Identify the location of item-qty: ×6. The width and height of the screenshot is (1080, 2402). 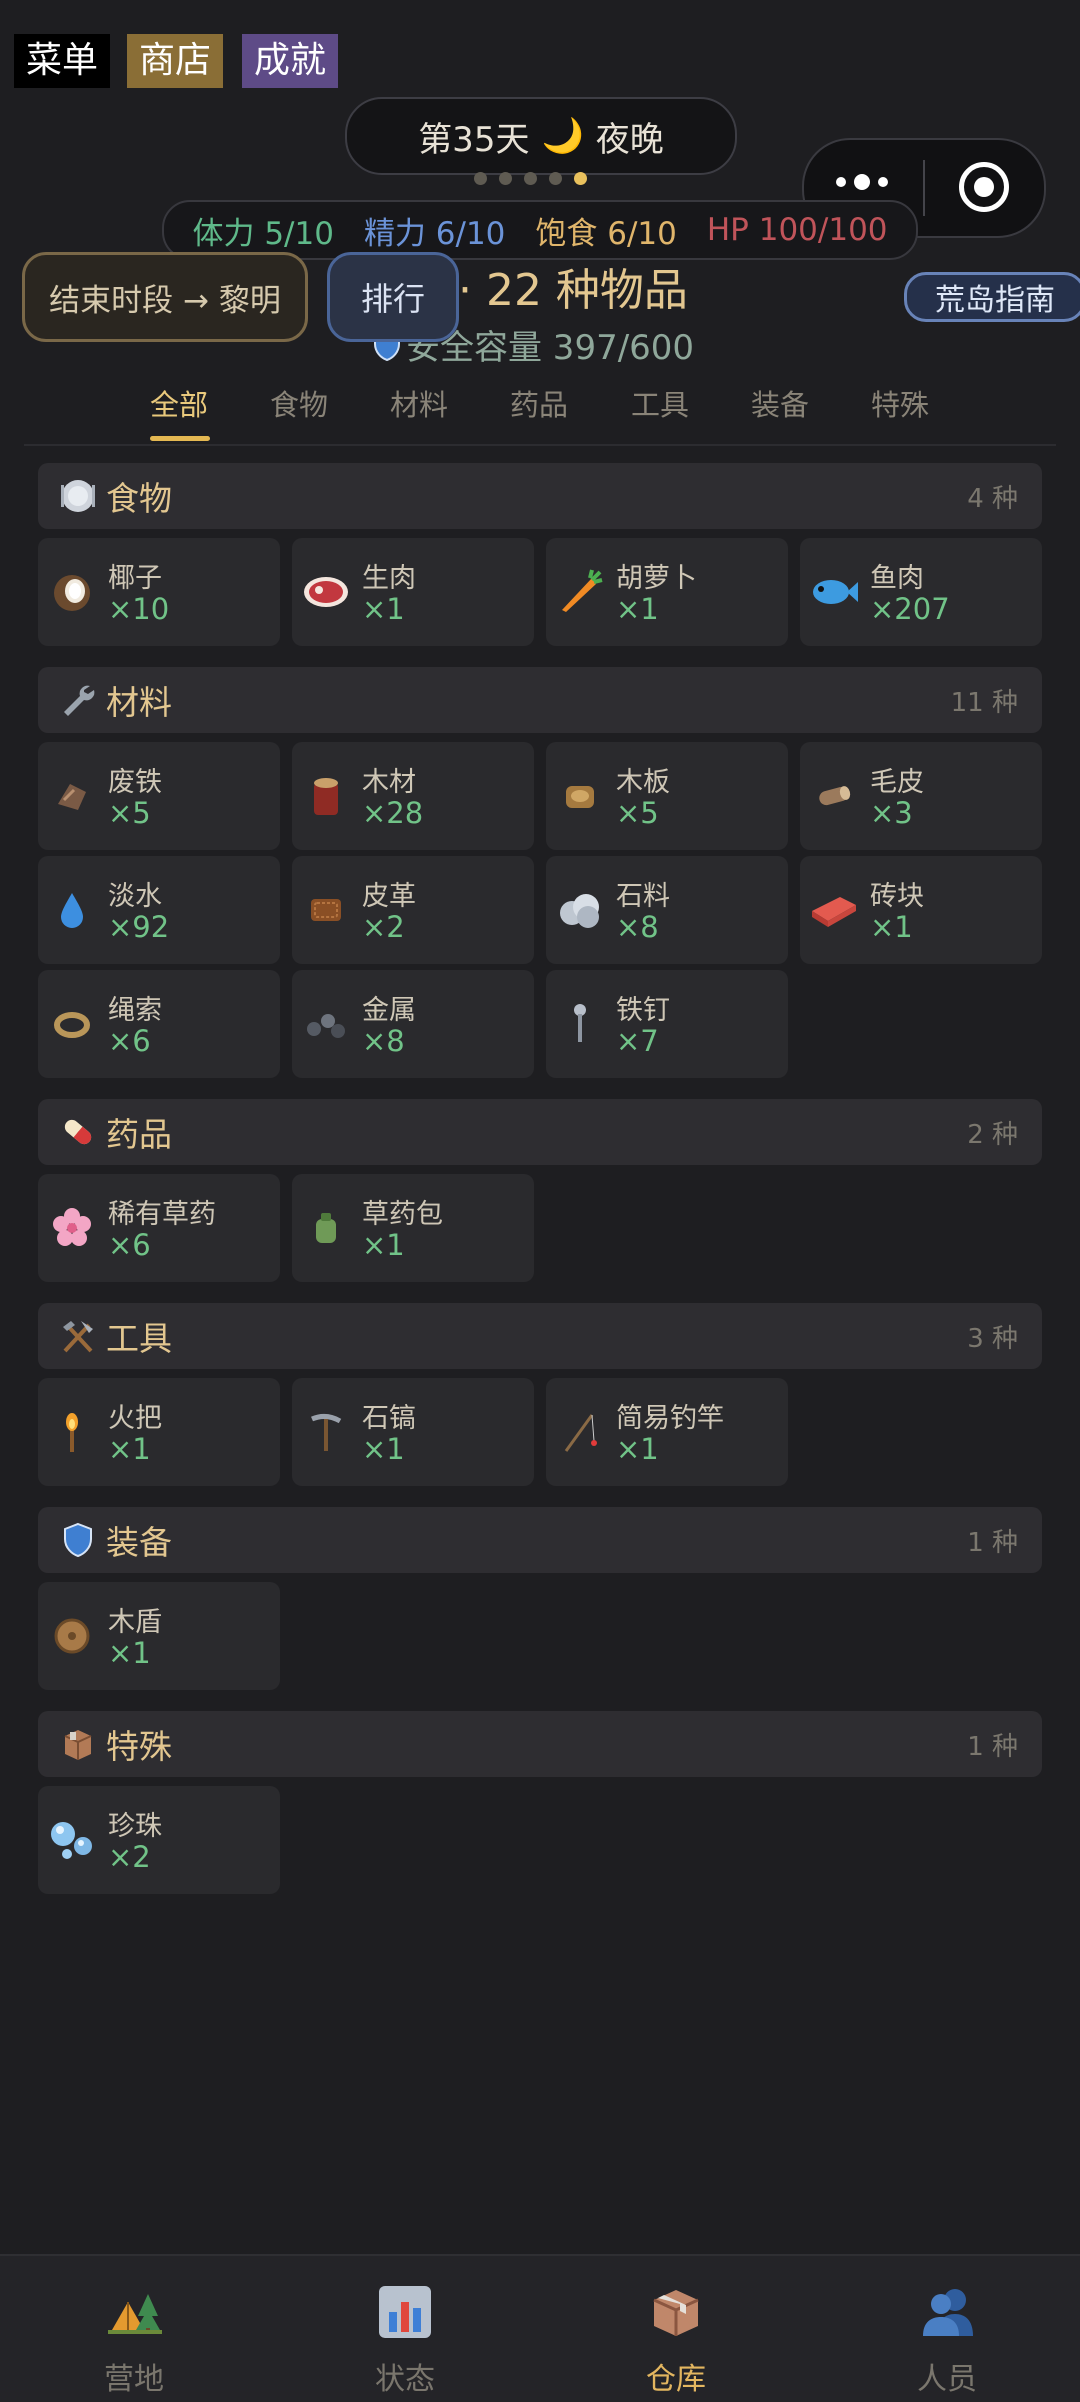
(129, 1245).